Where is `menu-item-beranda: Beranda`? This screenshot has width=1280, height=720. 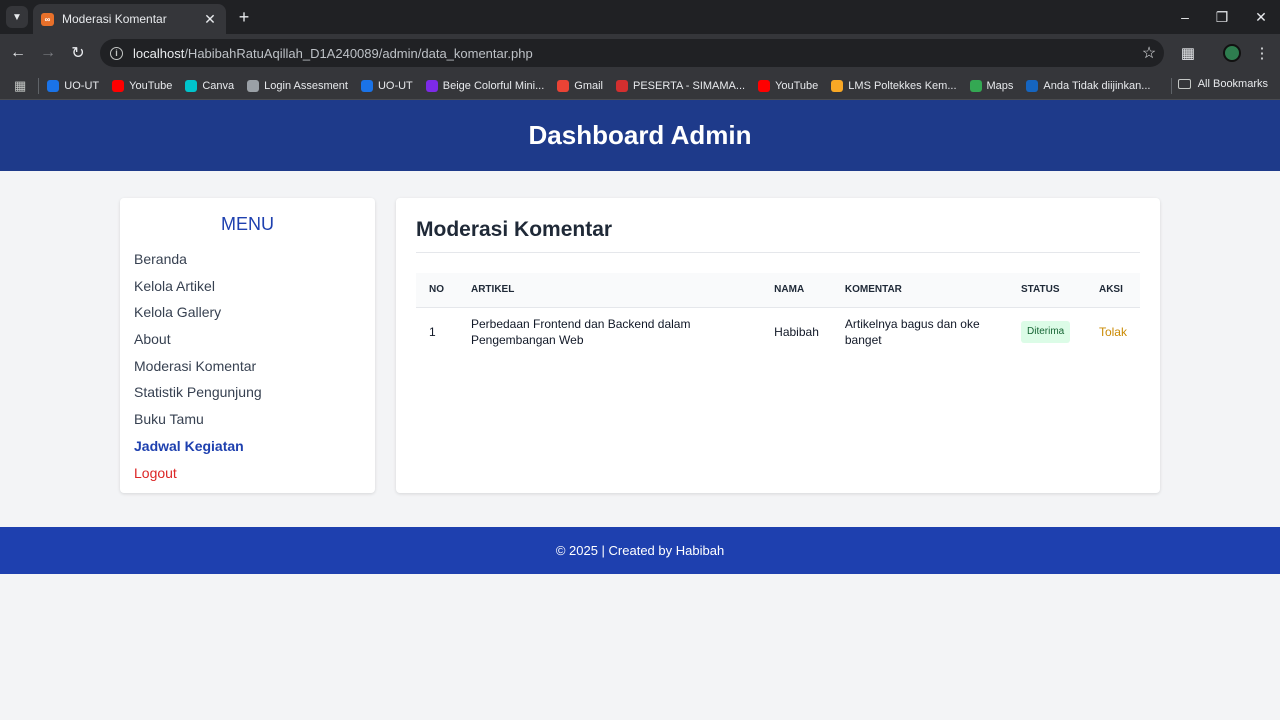 menu-item-beranda: Beranda is located at coordinates (247, 261).